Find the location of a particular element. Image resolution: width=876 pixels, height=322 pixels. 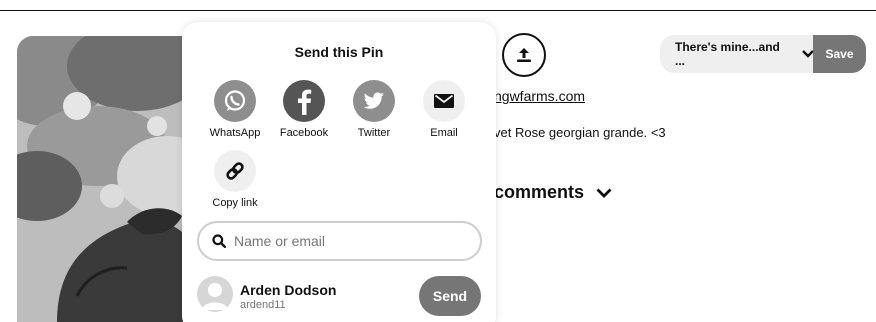

share-email: Email is located at coordinates (444, 109).